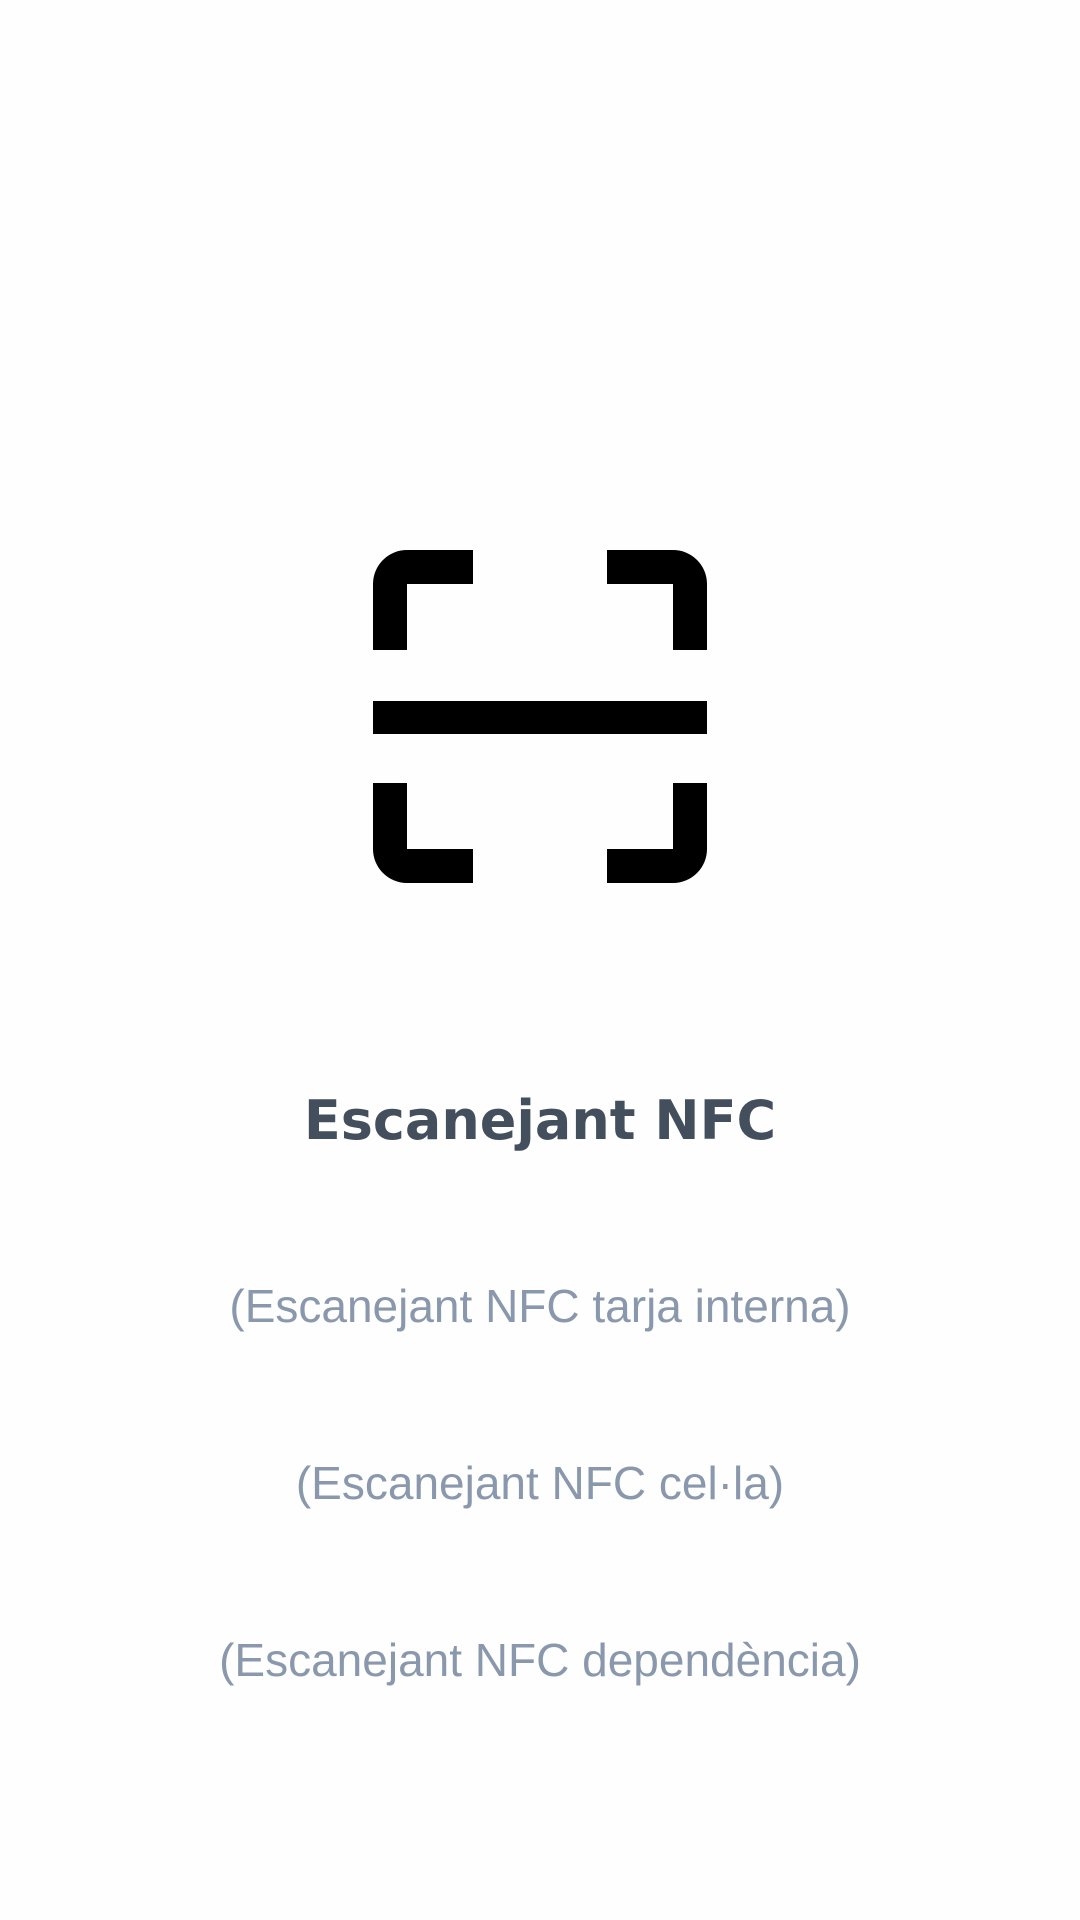  What do you see at coordinates (540, 1120) in the screenshot?
I see `scan-title: Escanejant NFC` at bounding box center [540, 1120].